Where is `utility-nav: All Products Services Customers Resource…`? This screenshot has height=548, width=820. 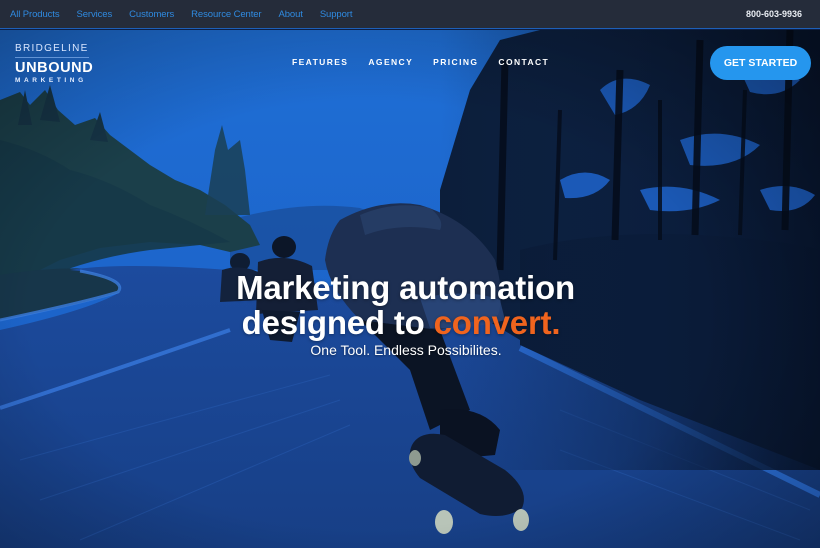 utility-nav: All Products Services Customers Resource… is located at coordinates (189, 14).